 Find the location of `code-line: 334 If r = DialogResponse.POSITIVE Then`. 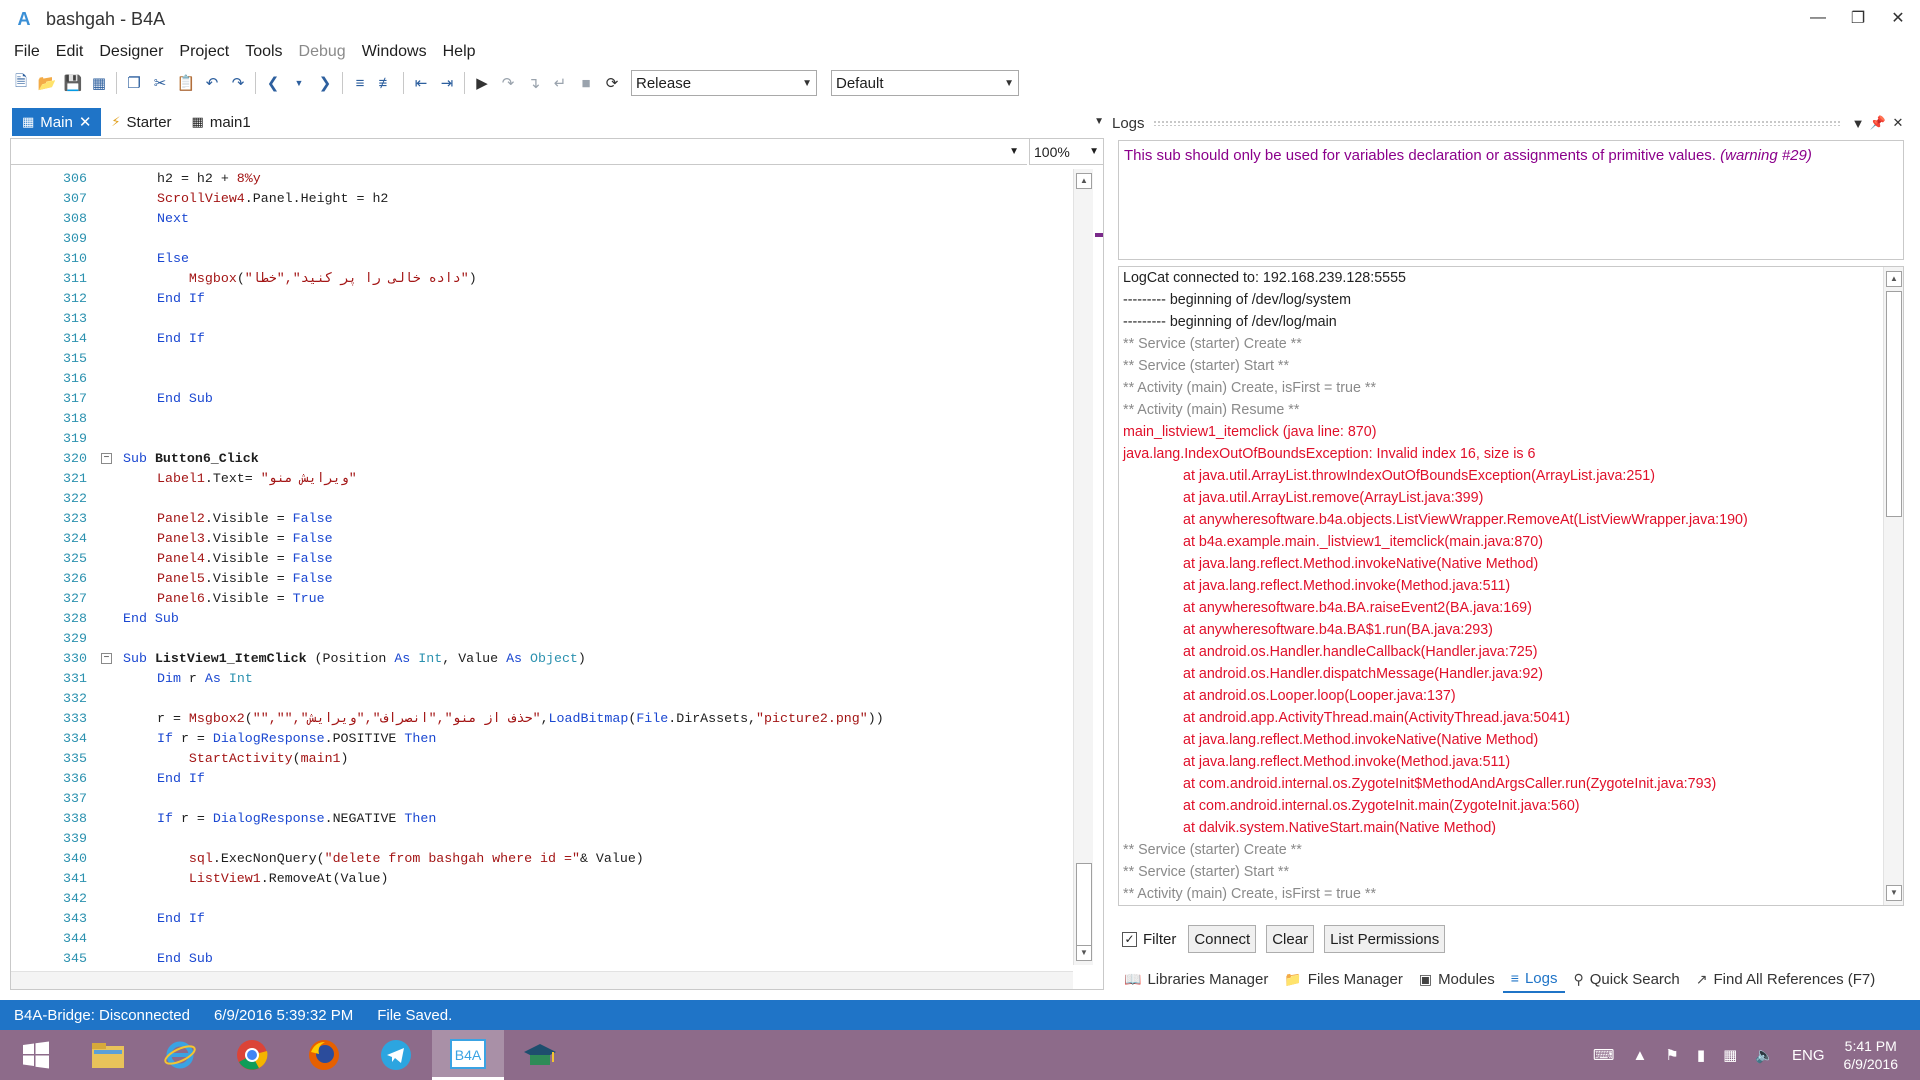

code-line: 334 If r = DialogResponse.POSITIVE Then is located at coordinates (541, 739).